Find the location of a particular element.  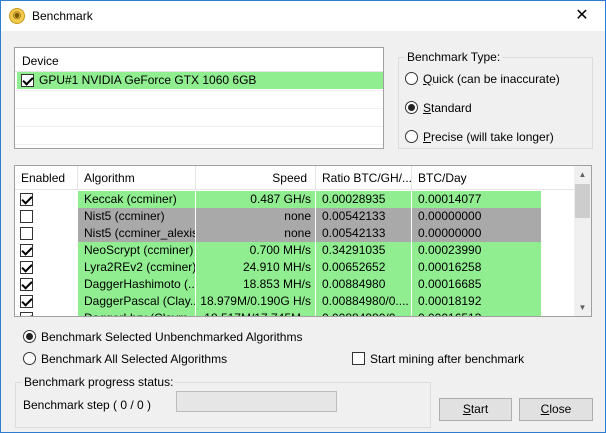

benchmark-type-legend: Benchmark Type: is located at coordinates (454, 57).